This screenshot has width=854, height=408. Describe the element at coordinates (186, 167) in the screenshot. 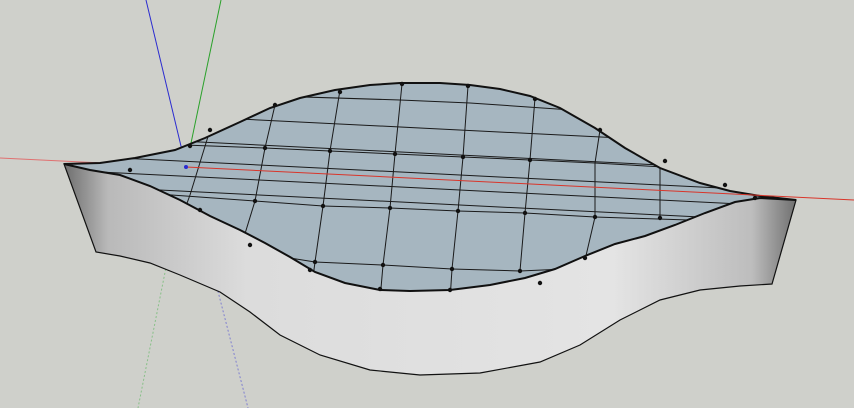

I see `orbit-cursor-icon` at that location.